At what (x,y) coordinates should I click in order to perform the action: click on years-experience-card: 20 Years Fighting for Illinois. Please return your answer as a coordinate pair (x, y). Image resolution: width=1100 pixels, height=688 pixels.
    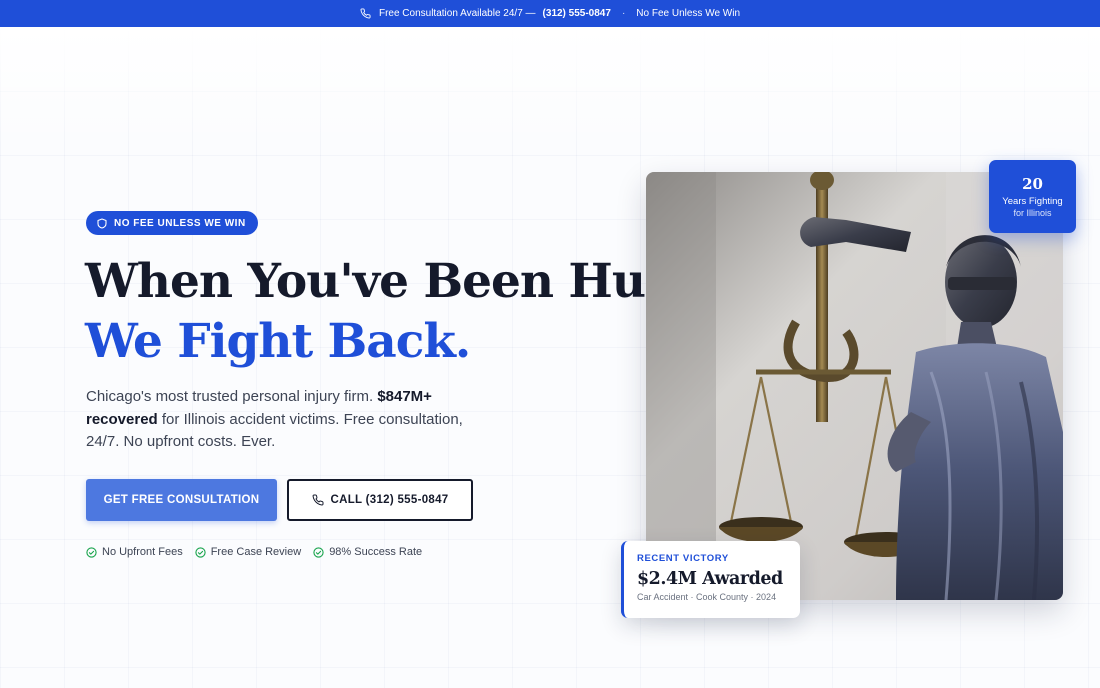
    Looking at the image, I should click on (1032, 196).